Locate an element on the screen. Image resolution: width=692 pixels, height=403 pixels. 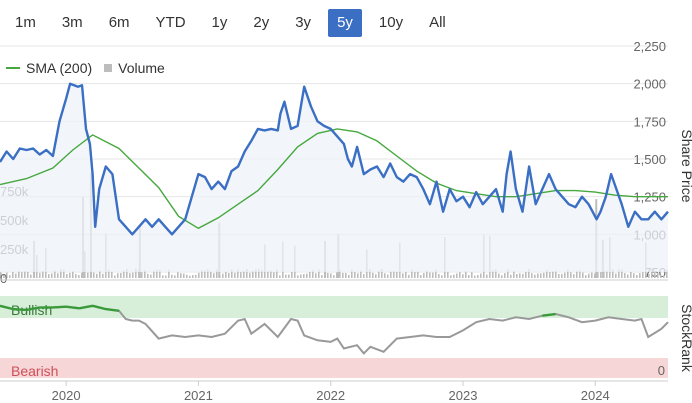
price-tick-label: 1,750 is located at coordinates (649, 121).